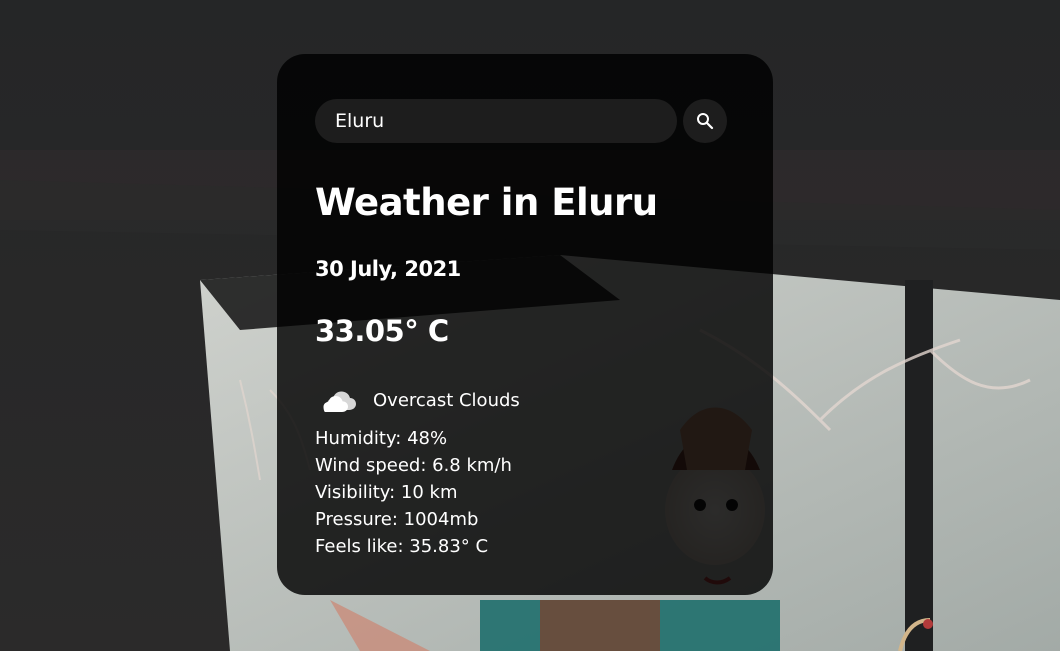  I want to click on pressure: Pressure: 1004mb, so click(397, 519).